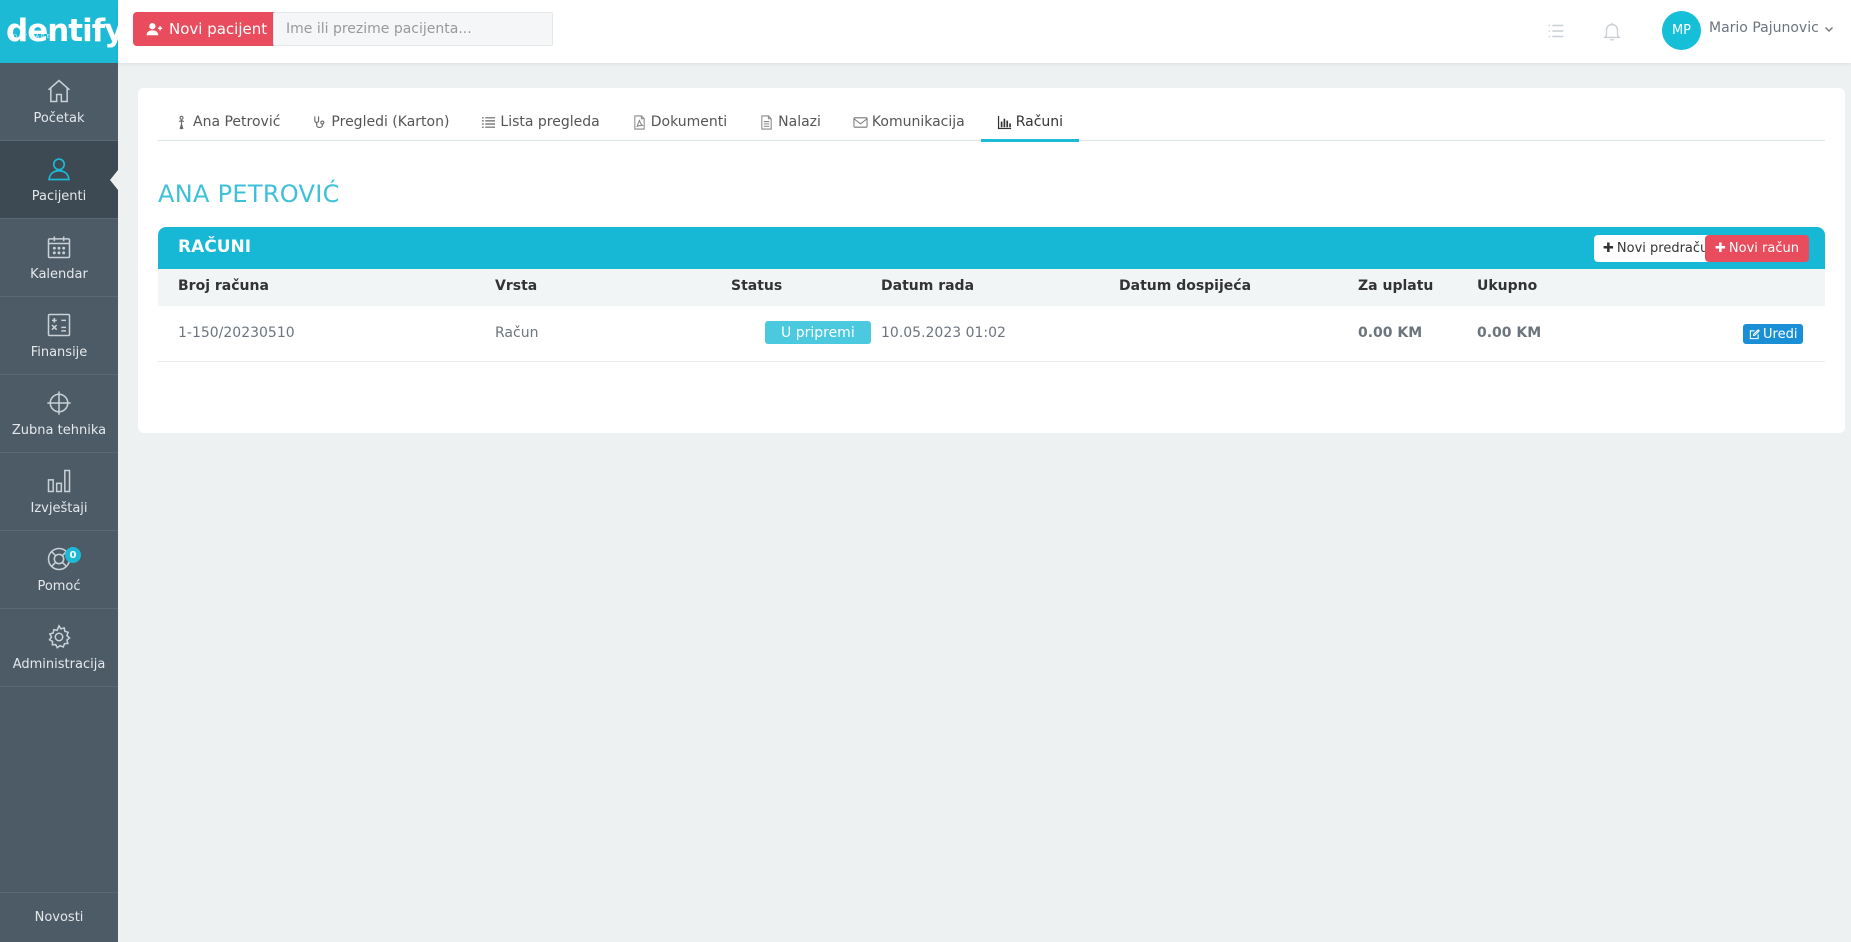 The width and height of the screenshot is (1851, 942). I want to click on gear-icon, so click(59, 636).